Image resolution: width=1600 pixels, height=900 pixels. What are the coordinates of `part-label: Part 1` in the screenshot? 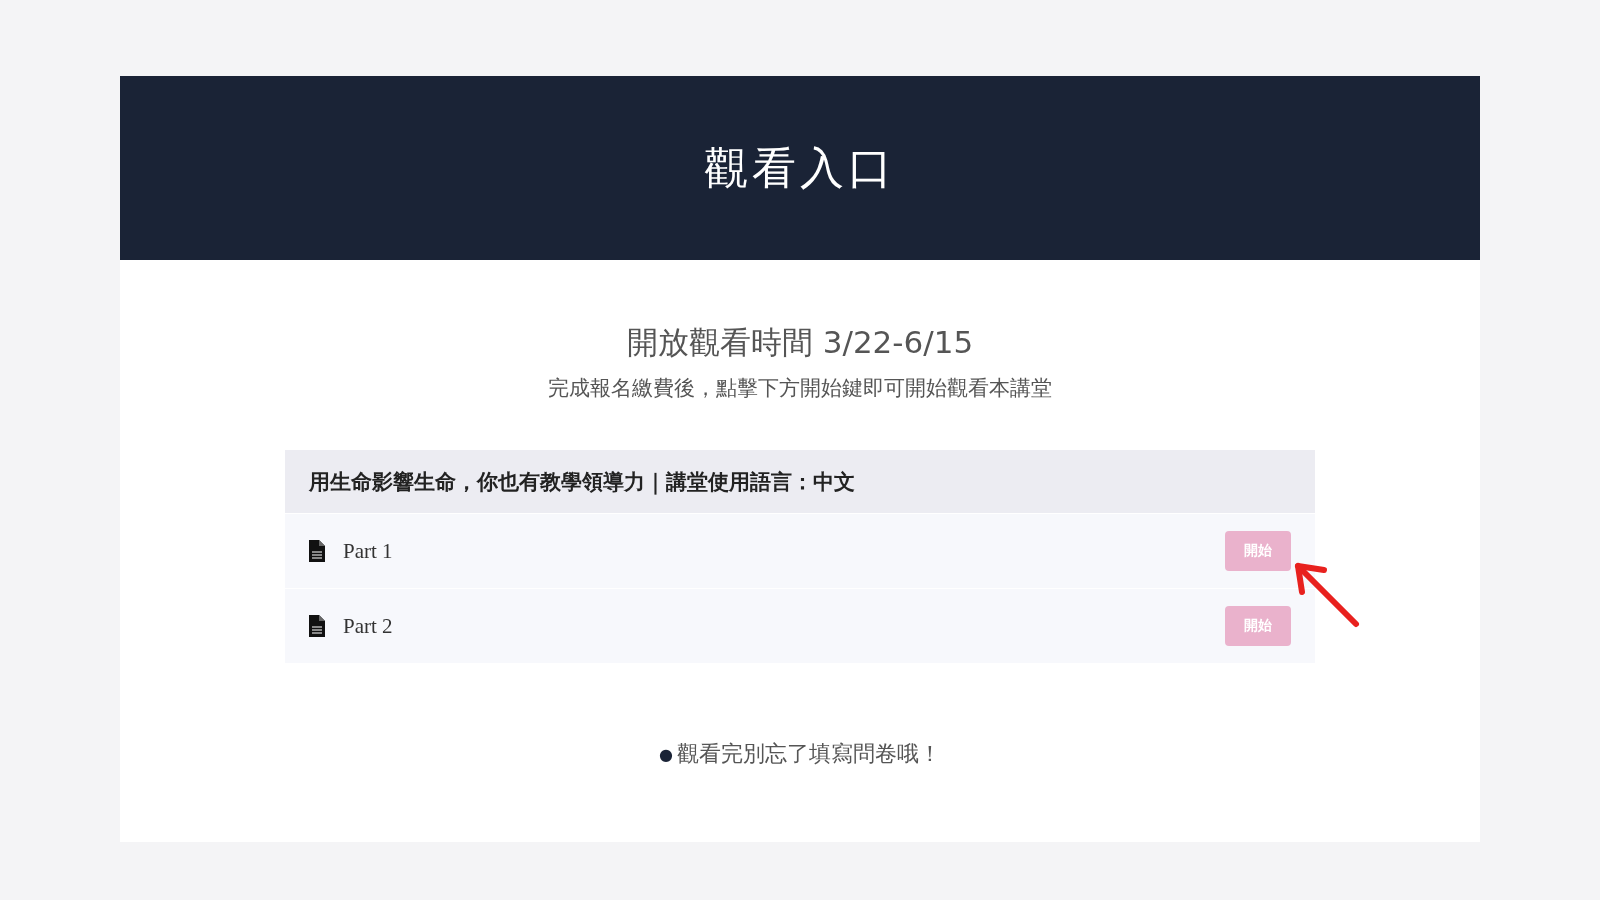 It's located at (368, 551).